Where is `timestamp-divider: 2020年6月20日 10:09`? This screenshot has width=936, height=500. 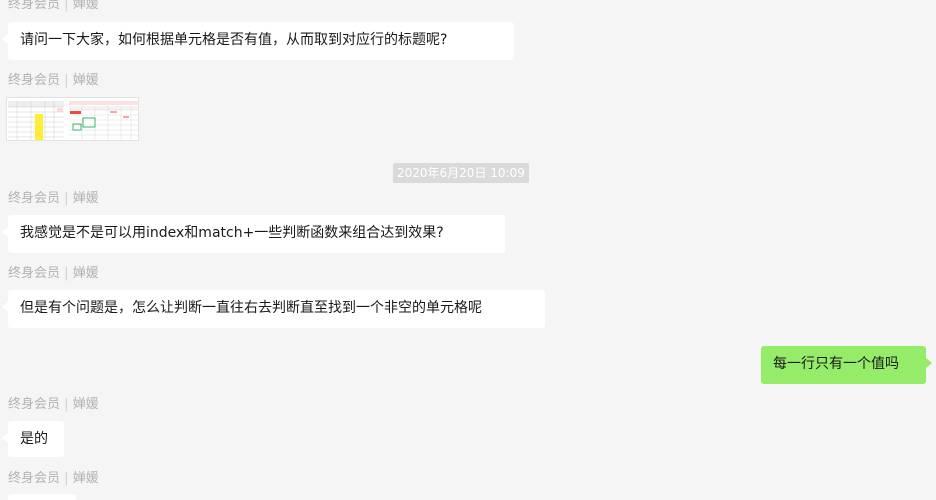
timestamp-divider: 2020年6月20日 10:09 is located at coordinates (461, 173).